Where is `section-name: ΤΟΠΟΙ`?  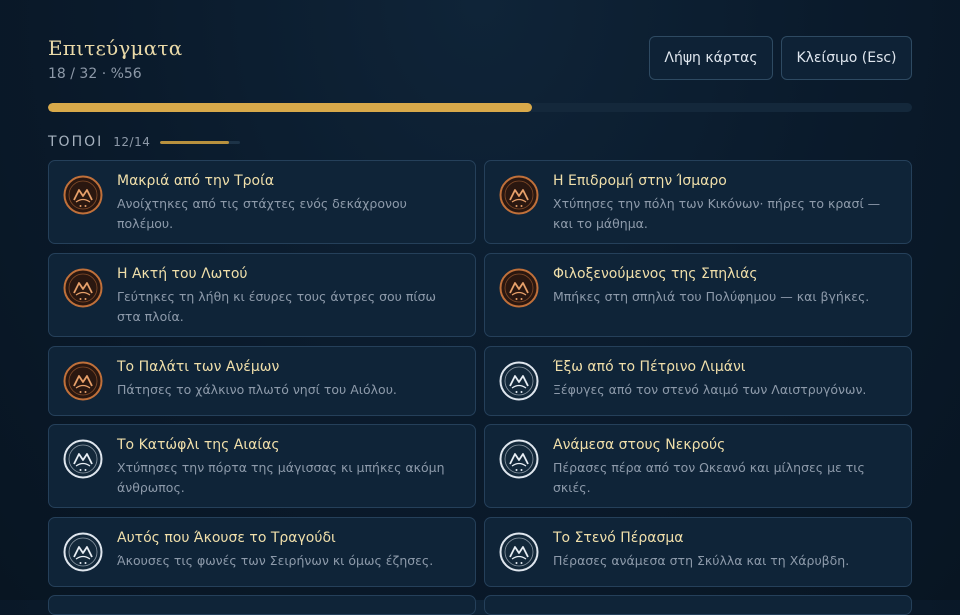
section-name: ΤΟΠΟΙ is located at coordinates (76, 142).